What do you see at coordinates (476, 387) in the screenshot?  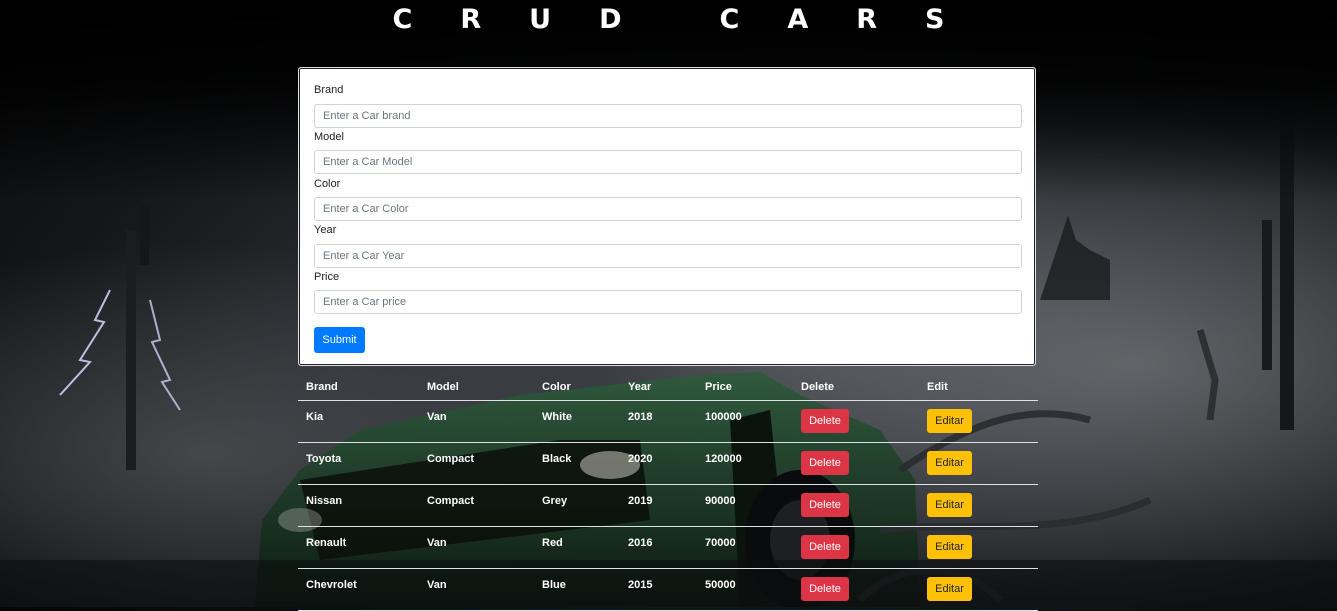 I see `header-model: Model` at bounding box center [476, 387].